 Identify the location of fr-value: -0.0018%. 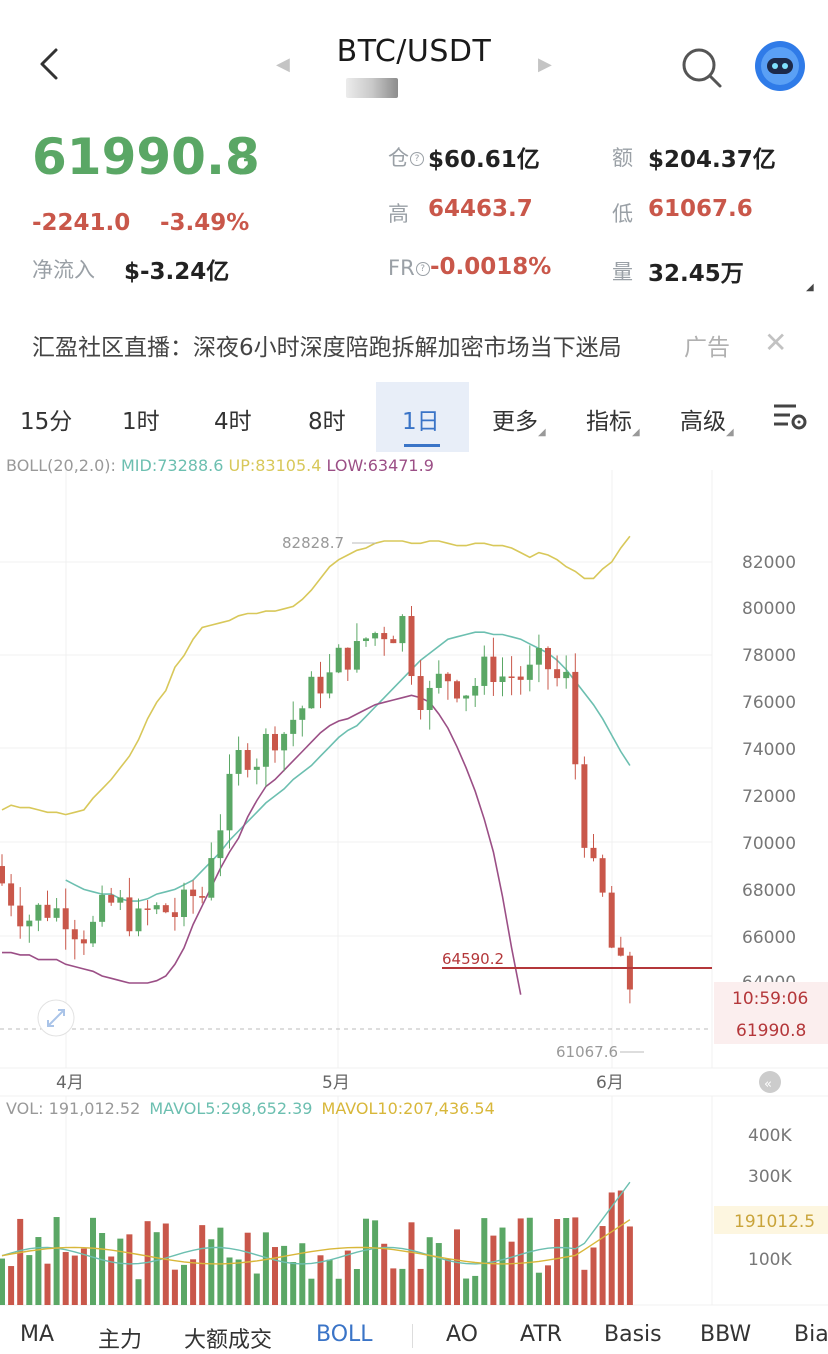
(491, 267).